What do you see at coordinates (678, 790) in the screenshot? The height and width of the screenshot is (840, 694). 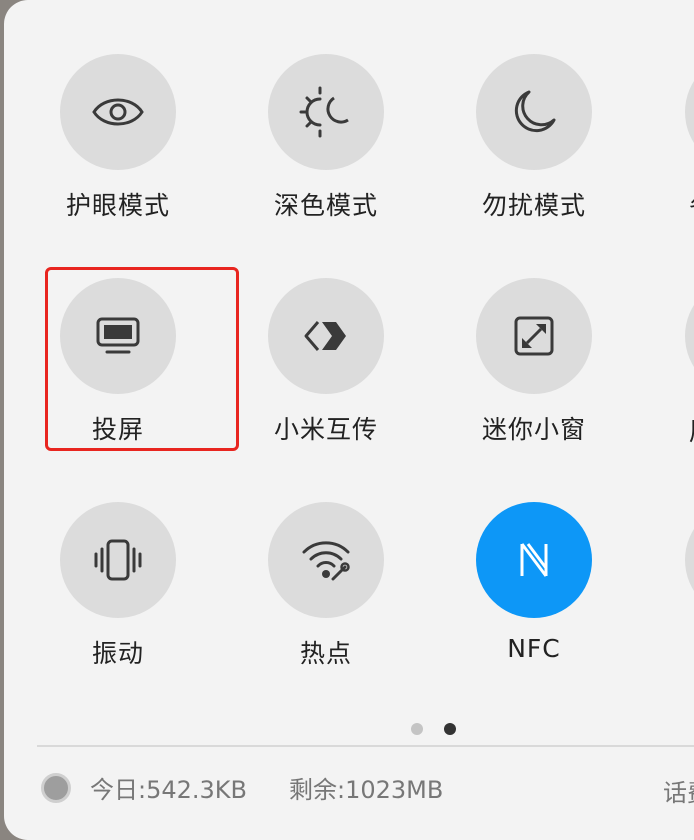 I see `phone-bill-label: 话费` at bounding box center [678, 790].